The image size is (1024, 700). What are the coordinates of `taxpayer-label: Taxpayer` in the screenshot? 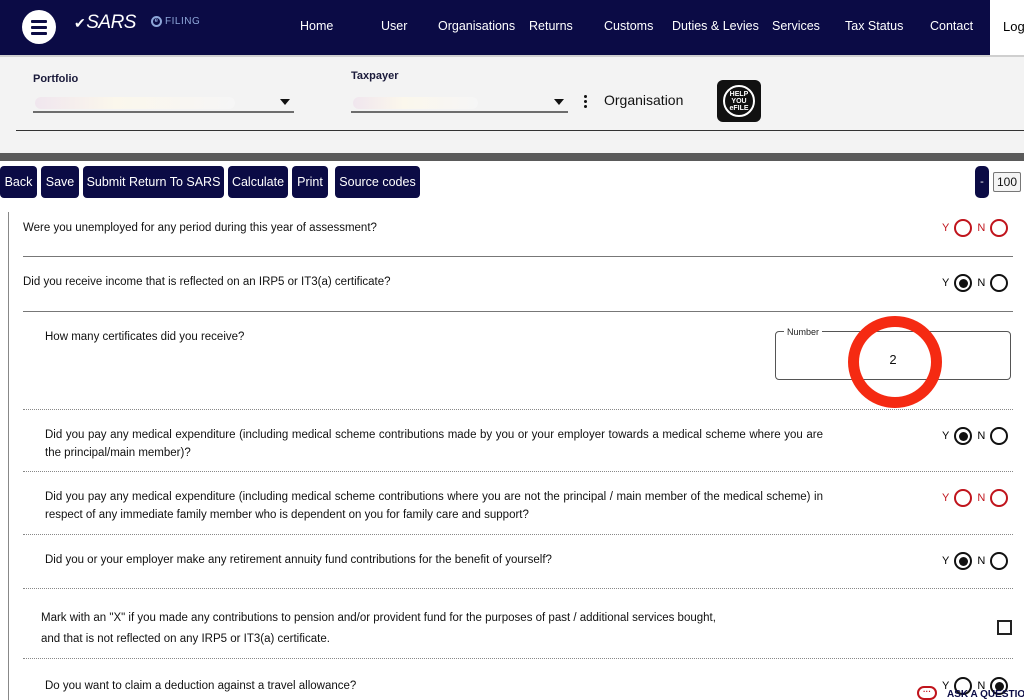 It's located at (375, 76).